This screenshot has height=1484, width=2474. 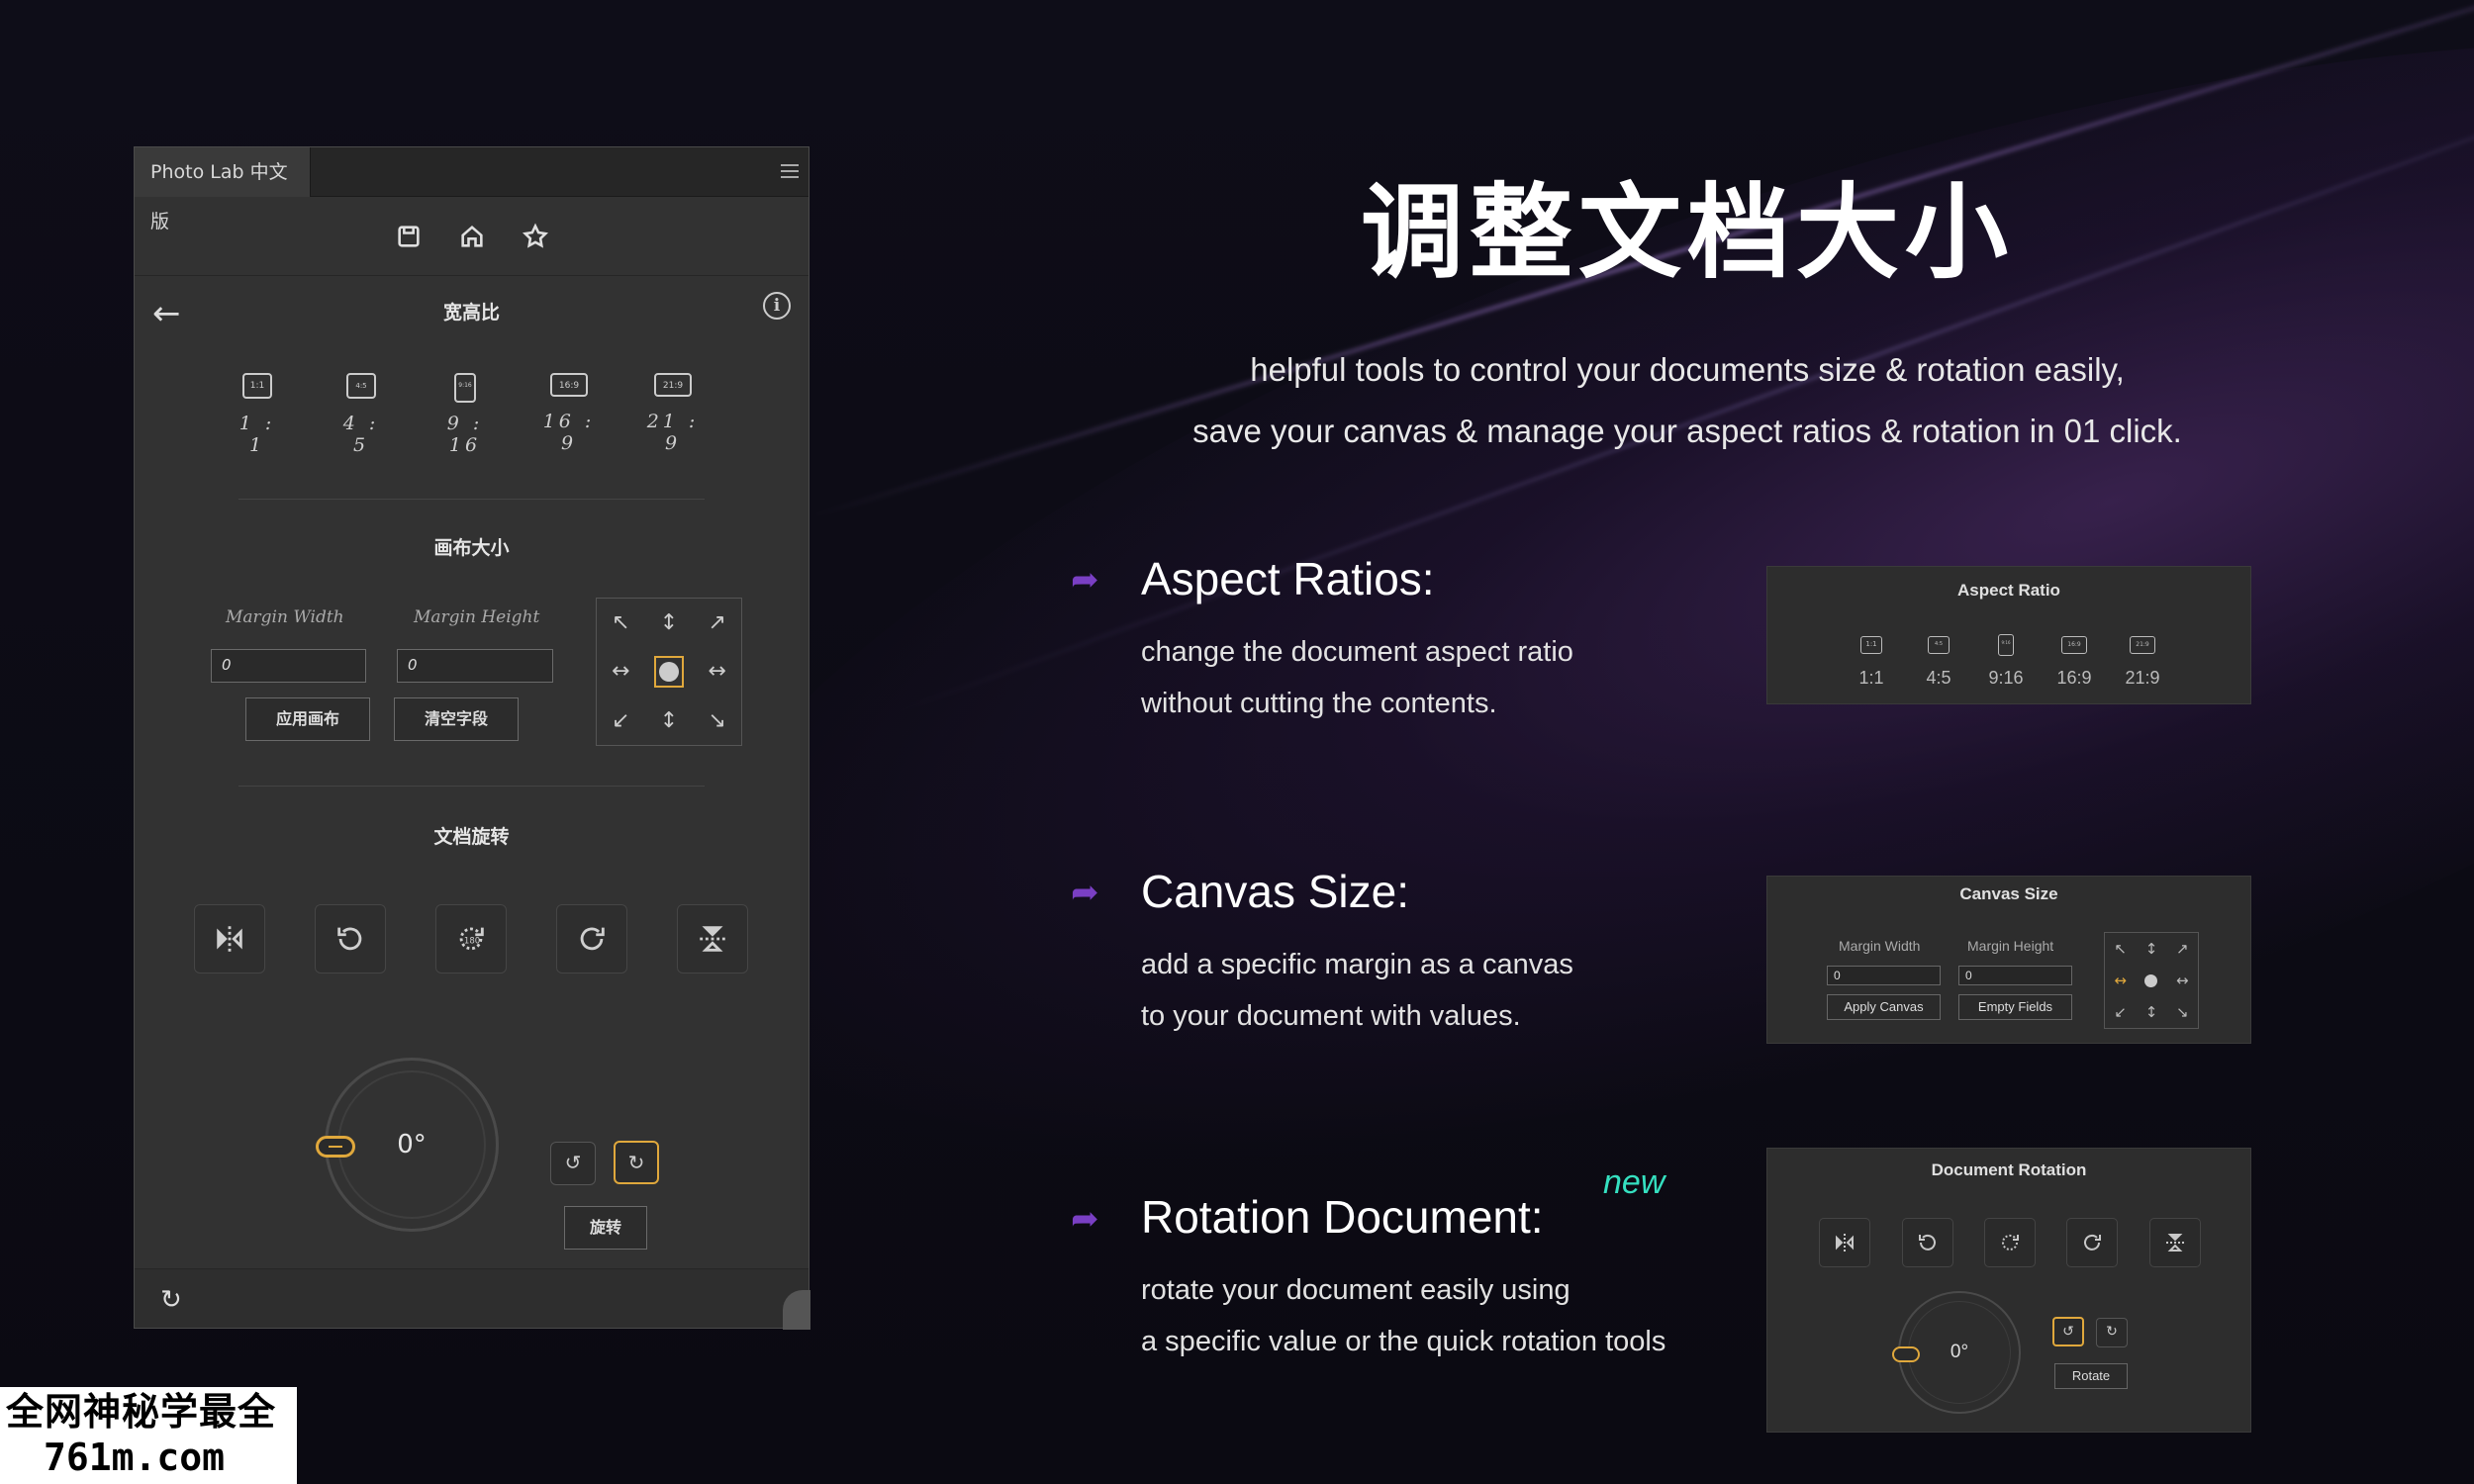 I want to click on mini-anchor-icon: ↗, so click(x=2182, y=949).